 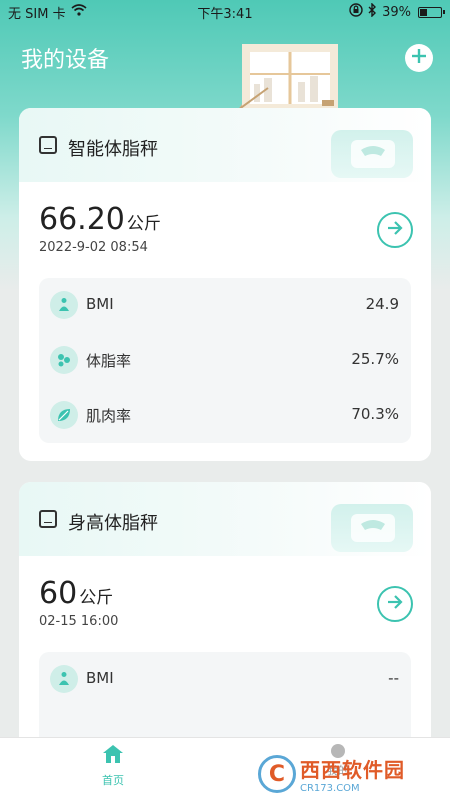 What do you see at coordinates (356, 12) in the screenshot?
I see `lock-rotation-icon` at bounding box center [356, 12].